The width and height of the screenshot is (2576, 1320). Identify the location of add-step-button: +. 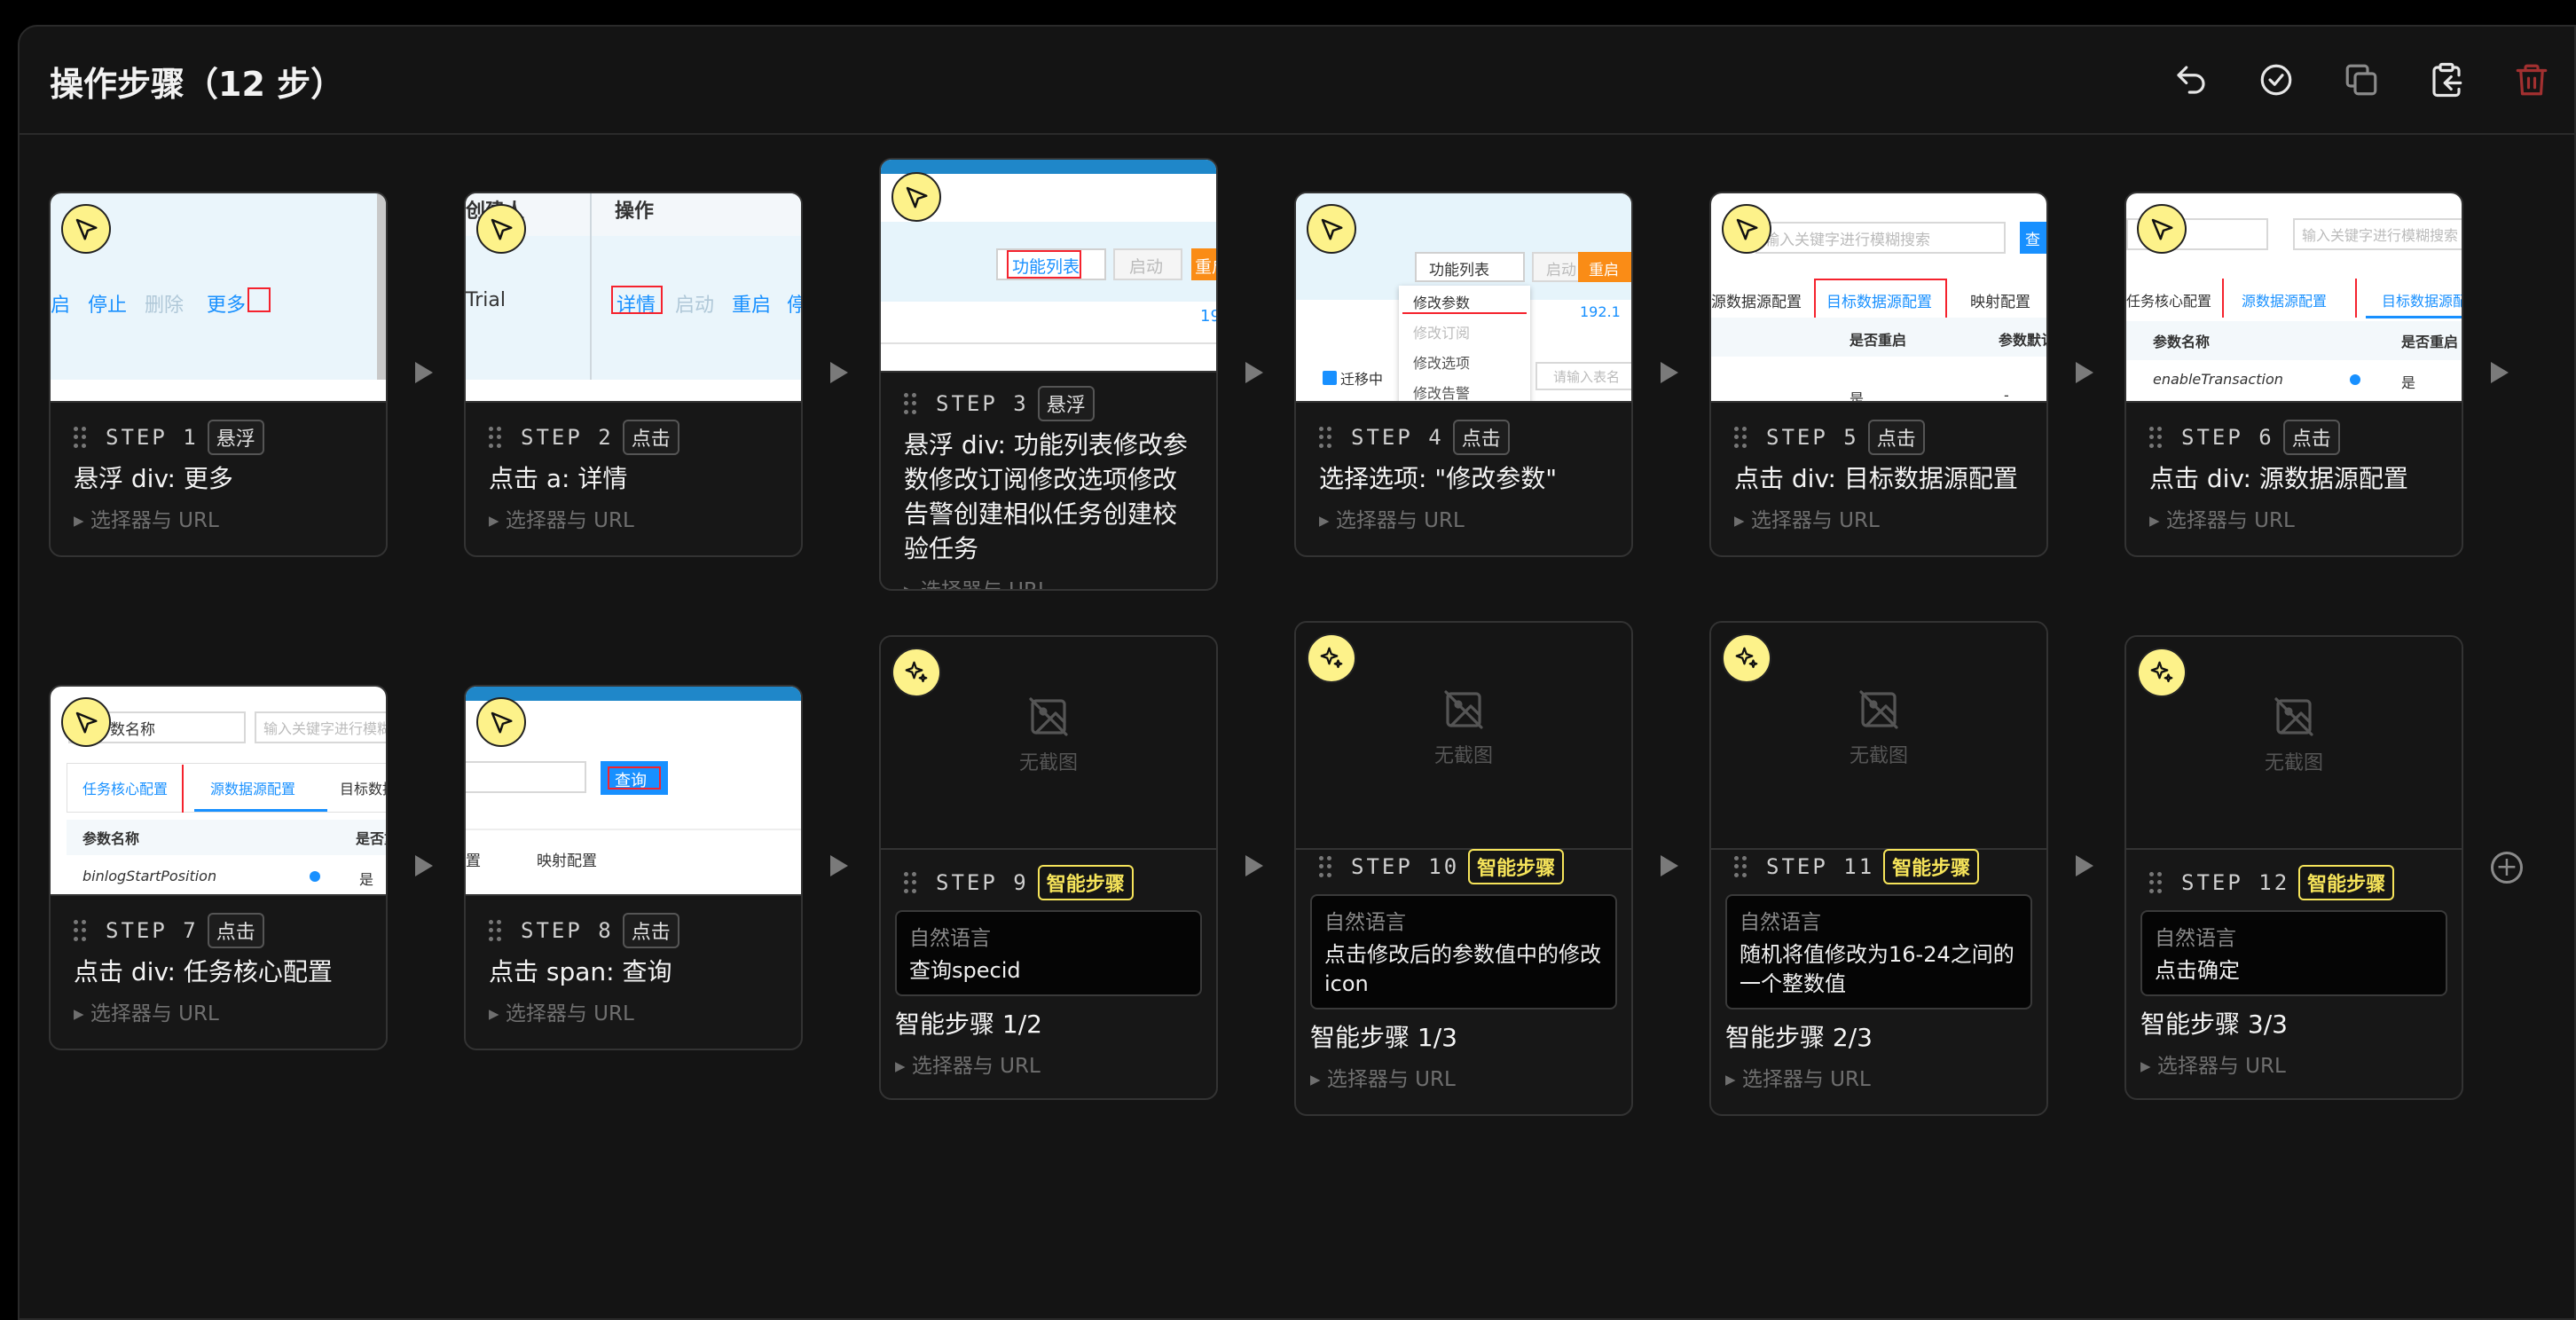
(2507, 868).